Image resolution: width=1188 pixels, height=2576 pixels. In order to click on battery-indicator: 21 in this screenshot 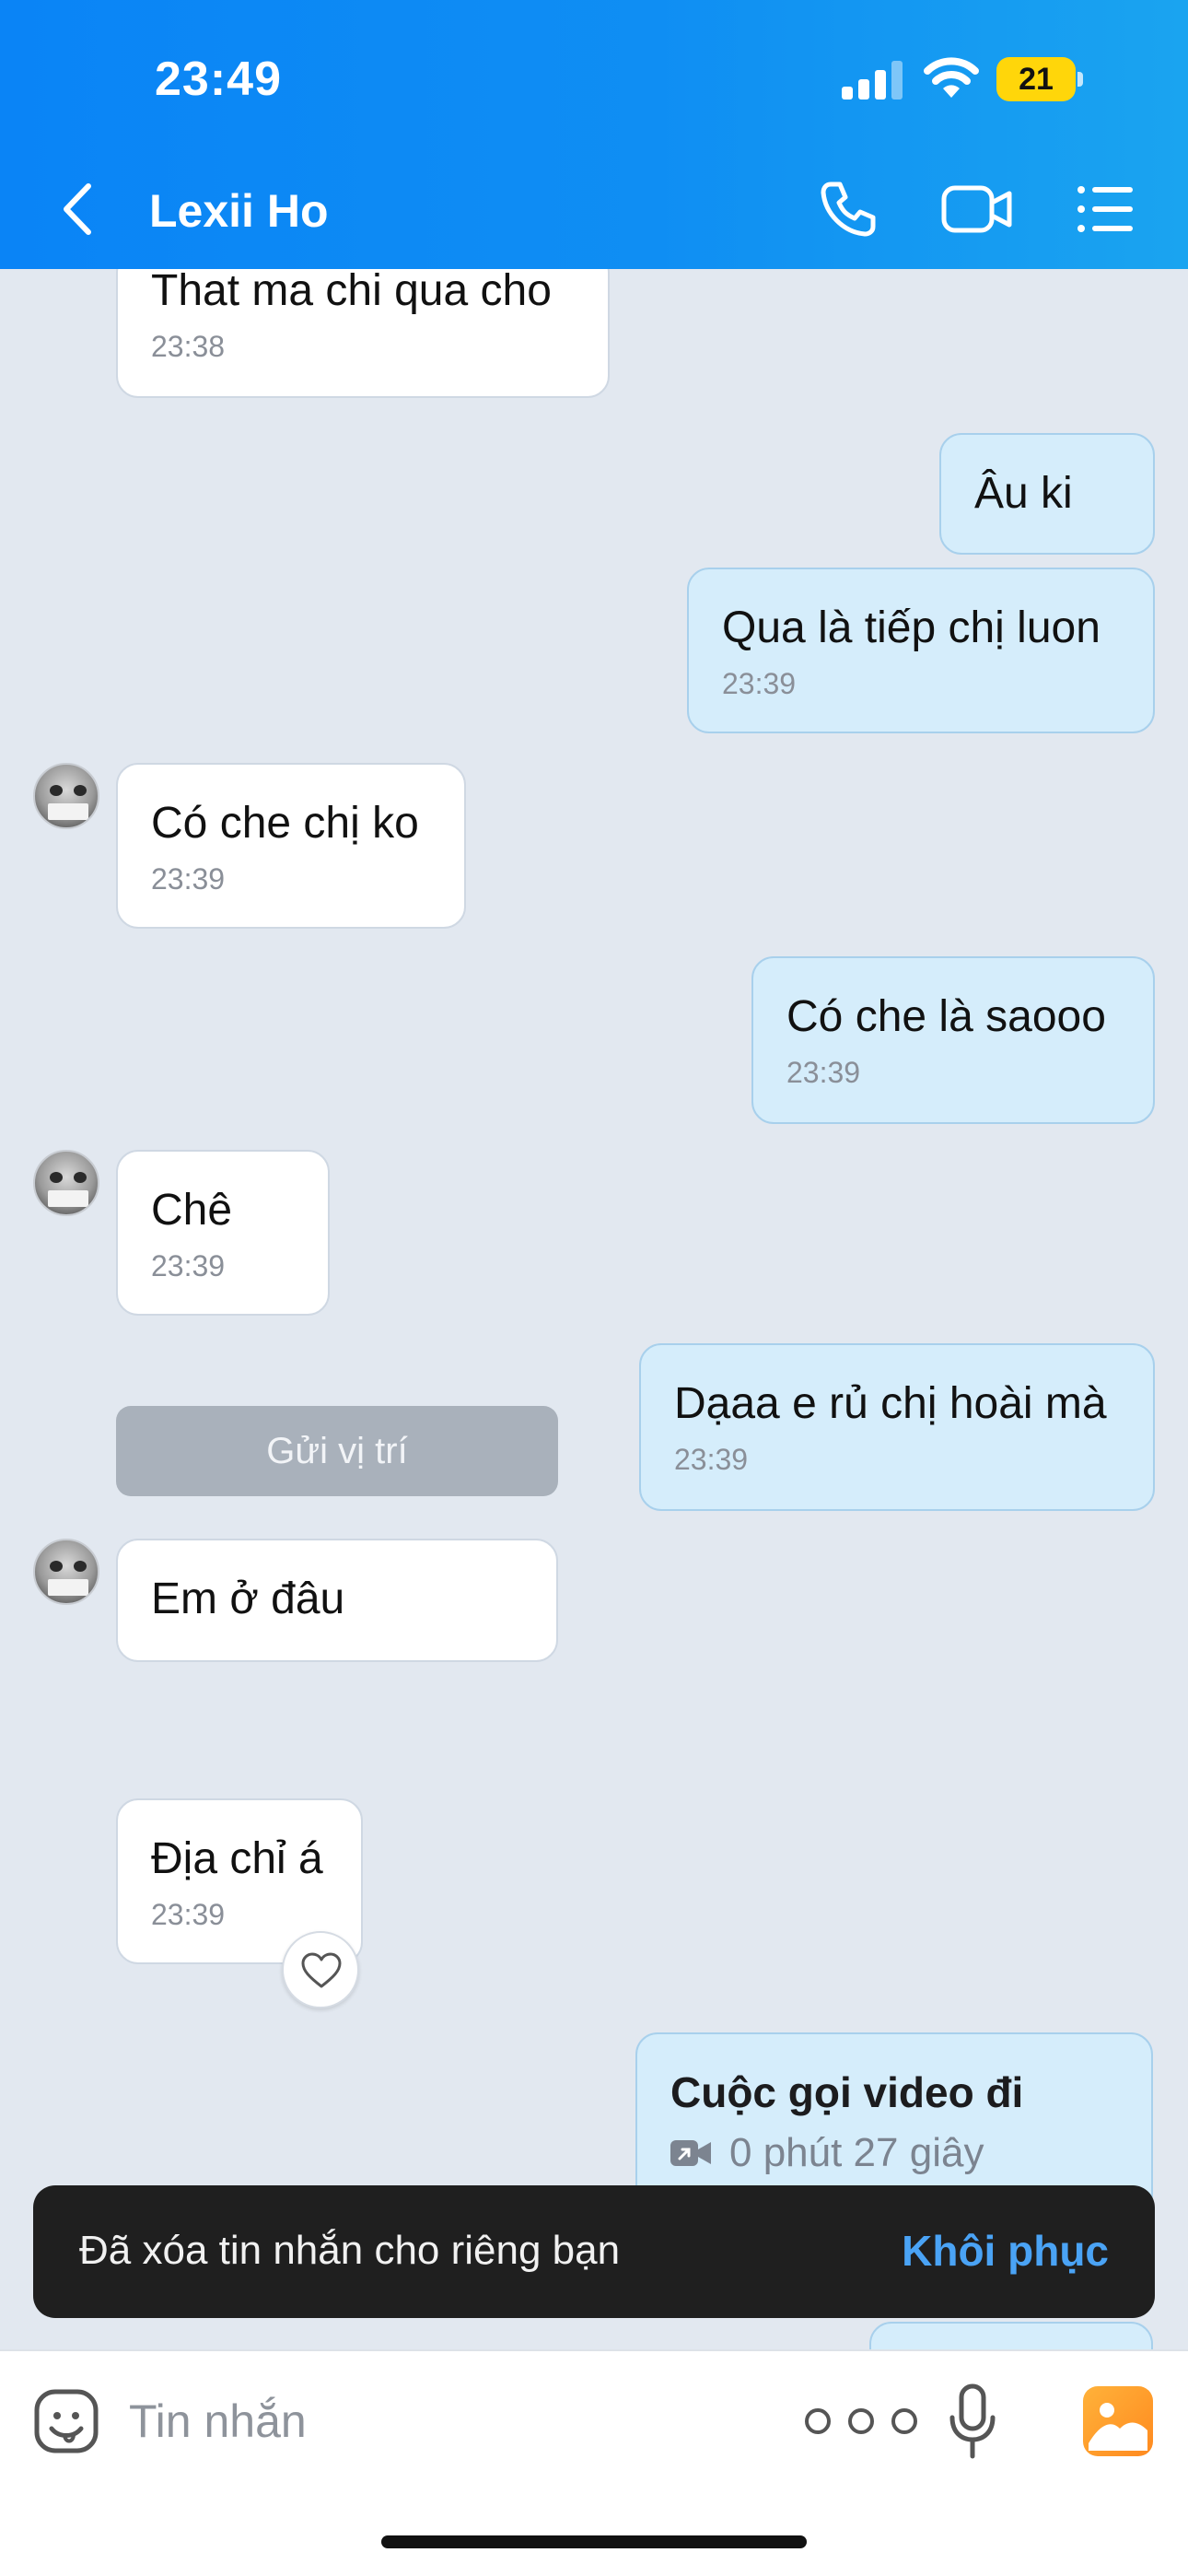, I will do `click(1040, 79)`.